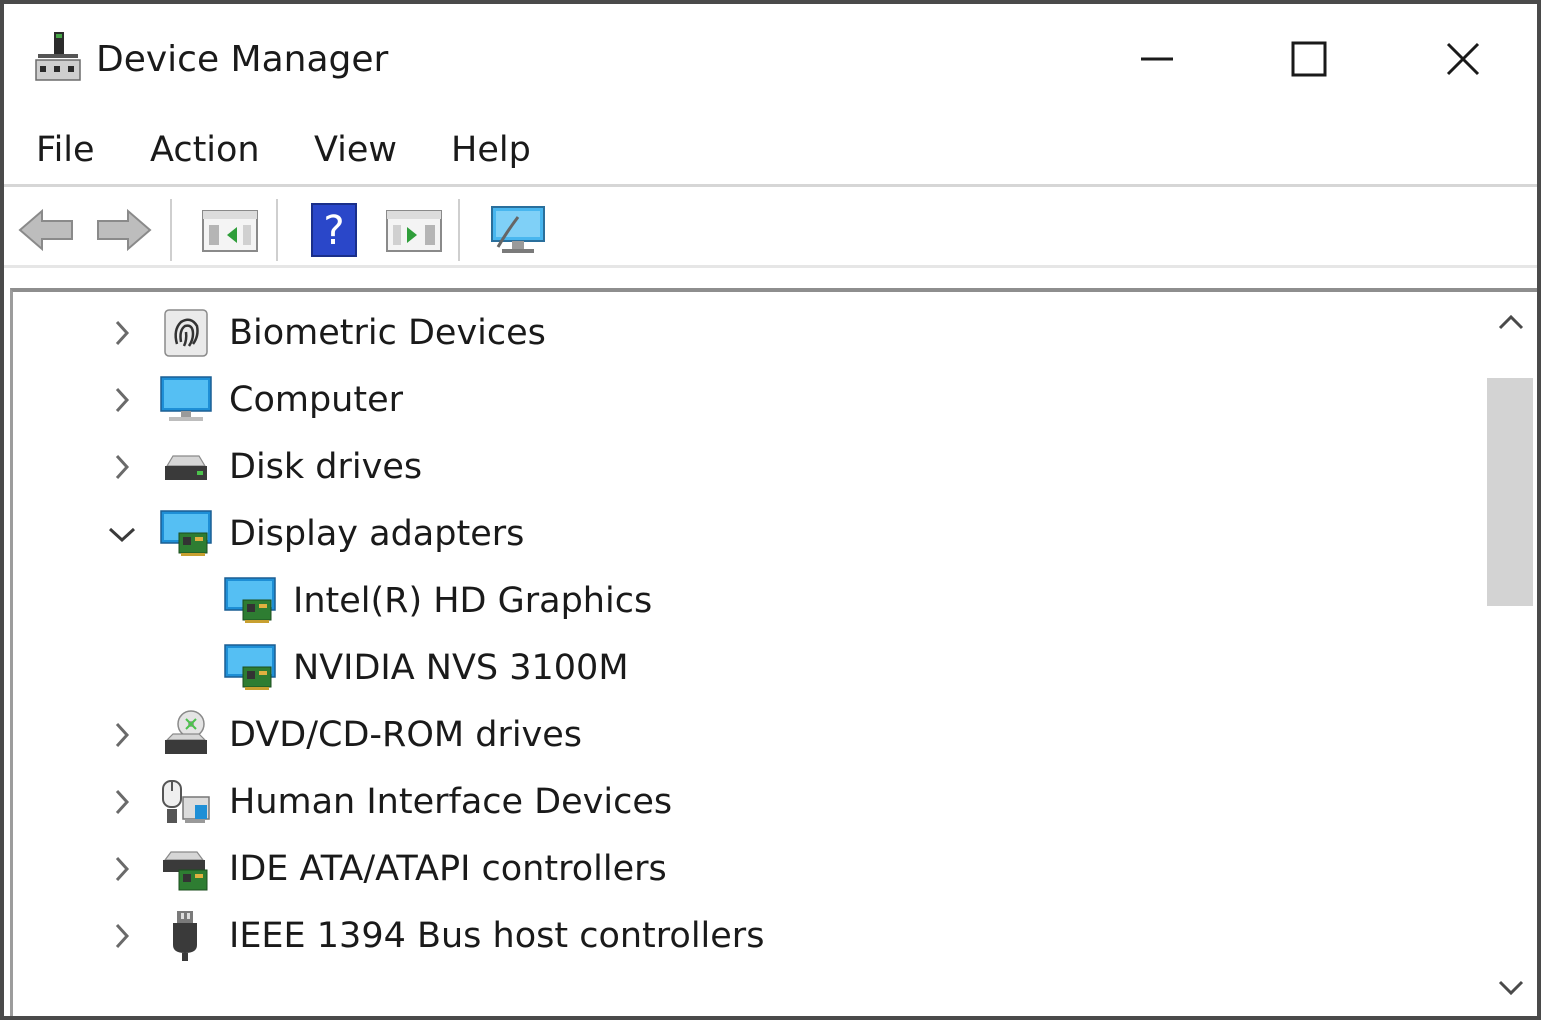  I want to click on scroll-up-button, so click(1511, 322).